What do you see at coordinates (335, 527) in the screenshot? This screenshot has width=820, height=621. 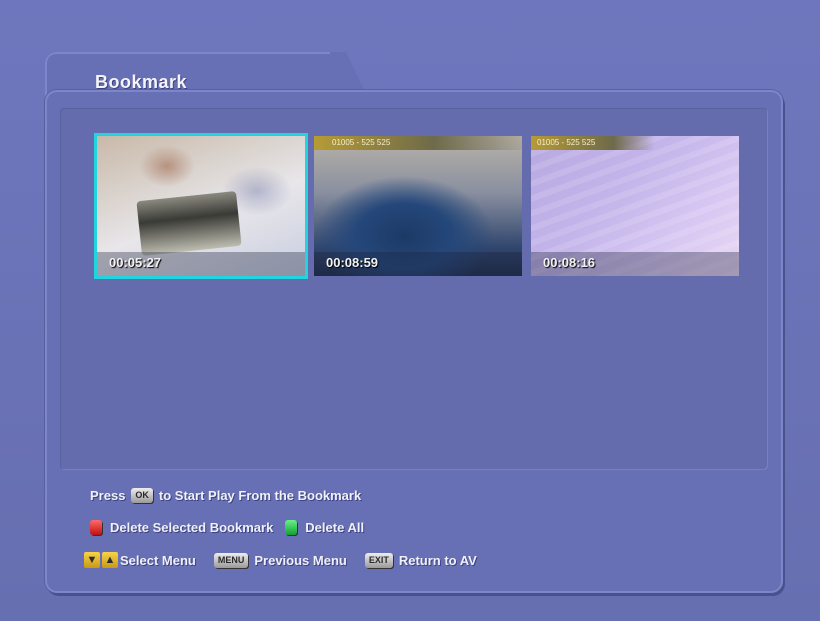 I see `help-delete-all-label: Delete All` at bounding box center [335, 527].